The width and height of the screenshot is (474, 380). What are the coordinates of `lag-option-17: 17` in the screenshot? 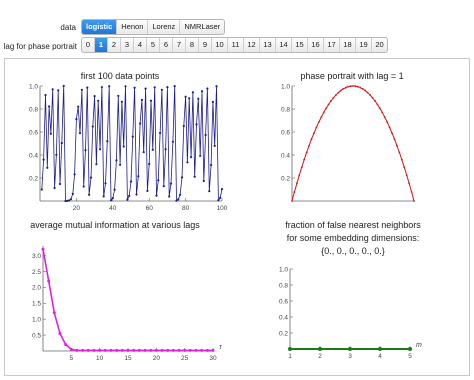 It's located at (332, 45).